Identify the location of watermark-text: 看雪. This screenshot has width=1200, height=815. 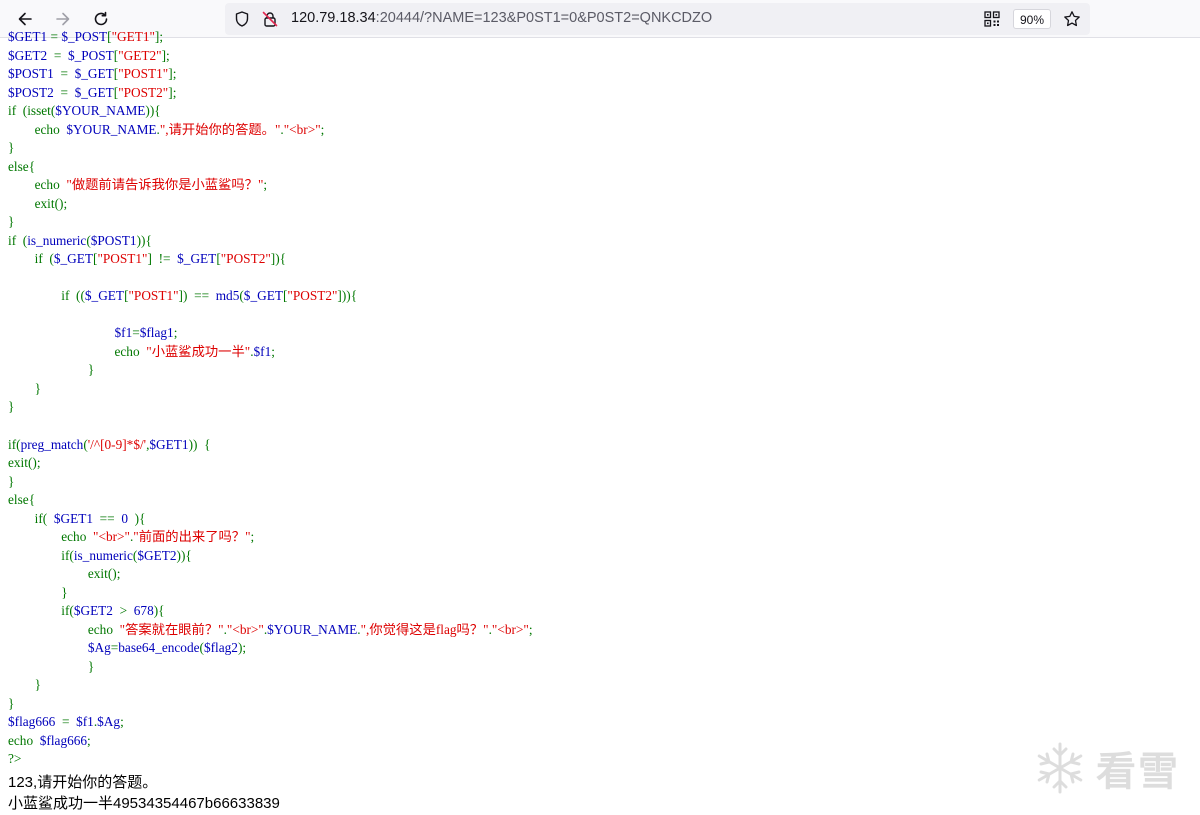
(1138, 772).